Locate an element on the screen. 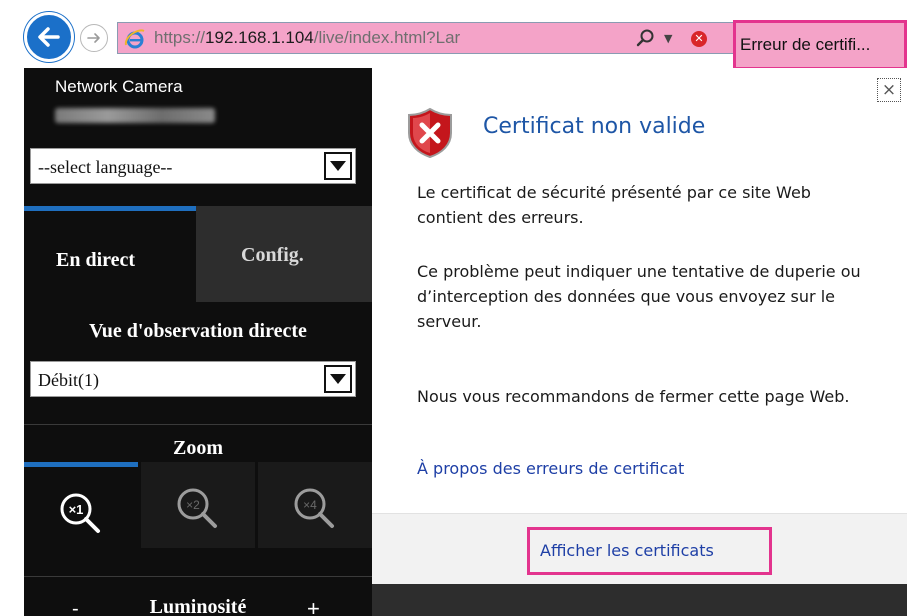  tab-live: En direct is located at coordinates (110, 254).